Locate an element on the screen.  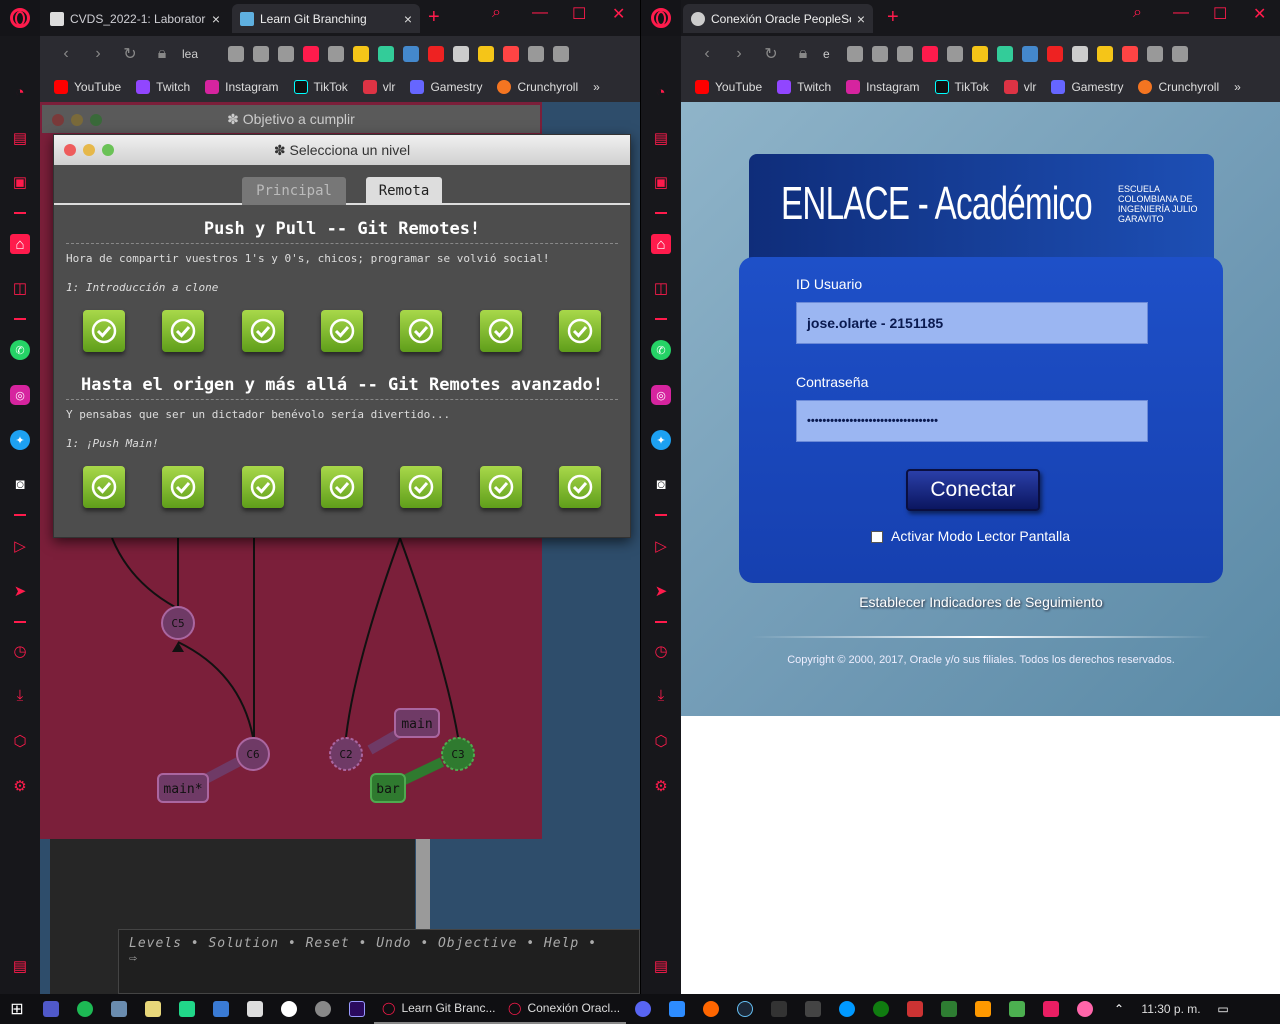
grammarly-icon is located at coordinates (1005, 54).